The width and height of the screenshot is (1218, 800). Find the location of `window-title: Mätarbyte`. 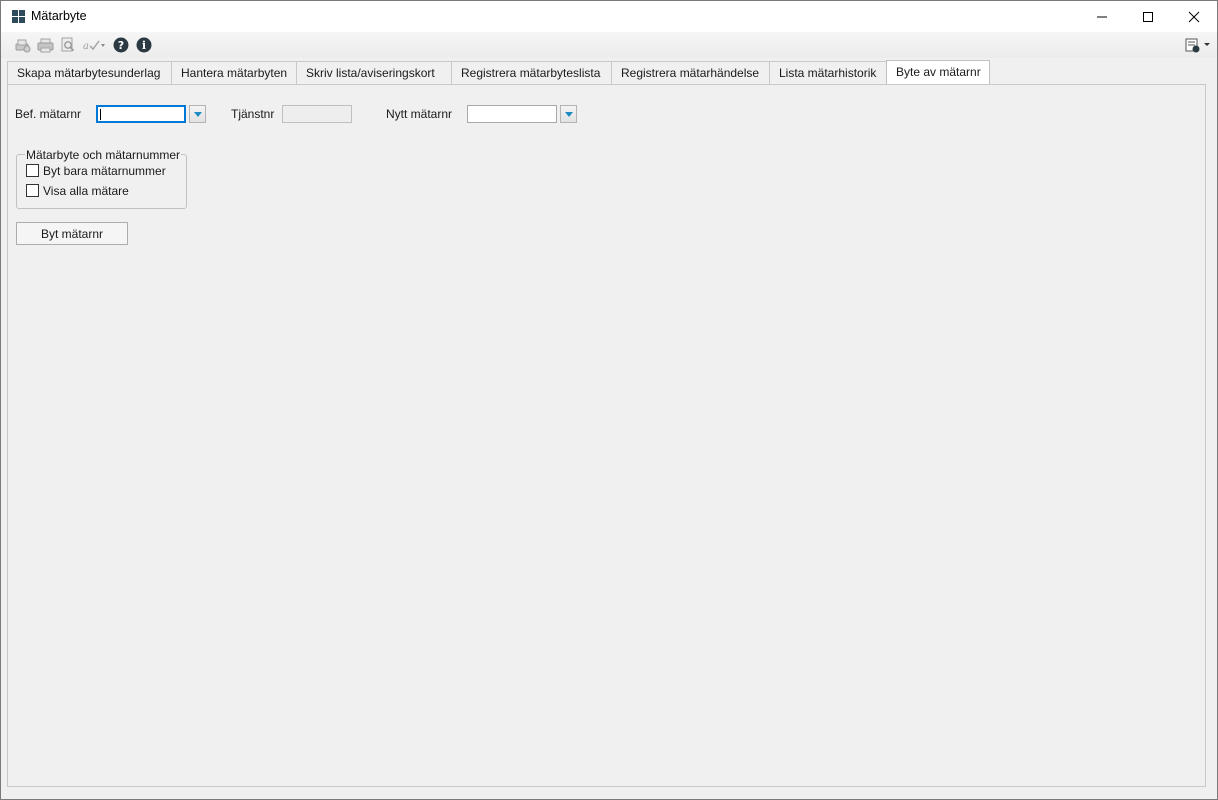

window-title: Mätarbyte is located at coordinates (59, 16).